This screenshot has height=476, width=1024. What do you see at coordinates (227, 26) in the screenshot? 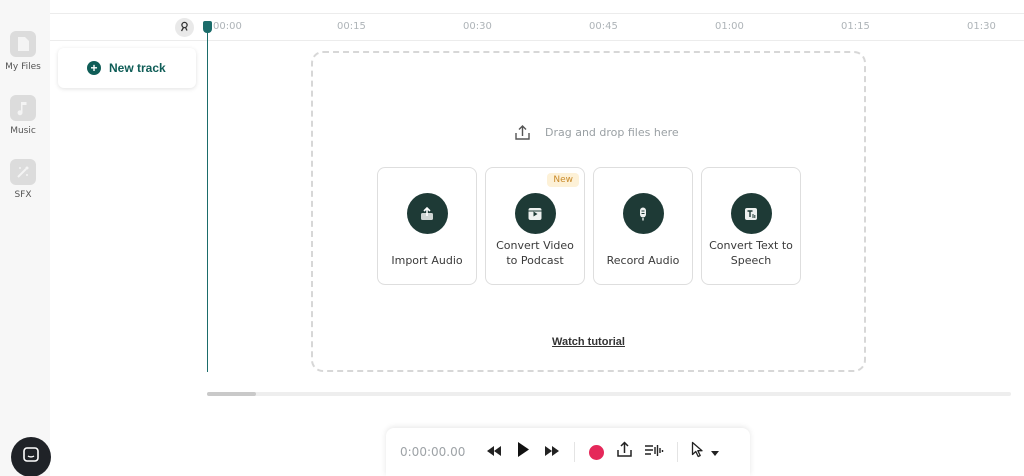
I see `tick-label: 00:00` at bounding box center [227, 26].